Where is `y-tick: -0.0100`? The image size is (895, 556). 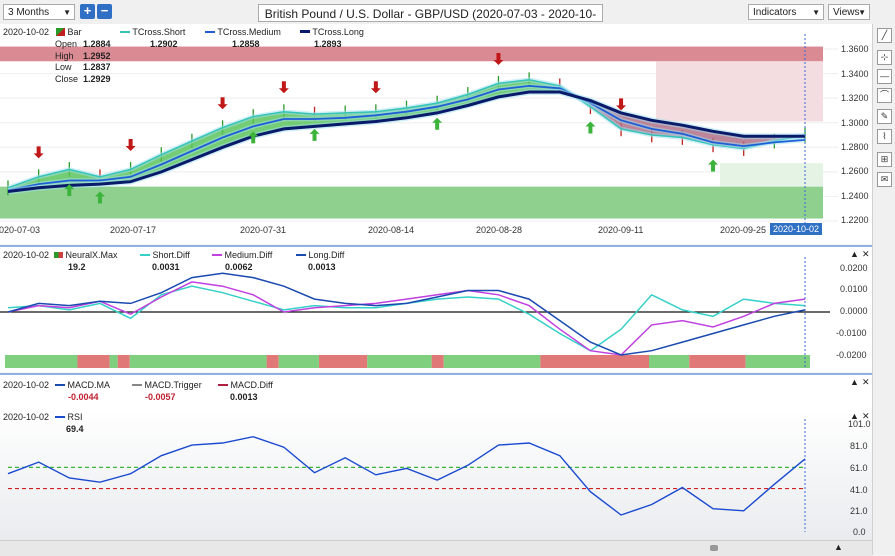 y-tick: -0.0100 is located at coordinates (851, 333).